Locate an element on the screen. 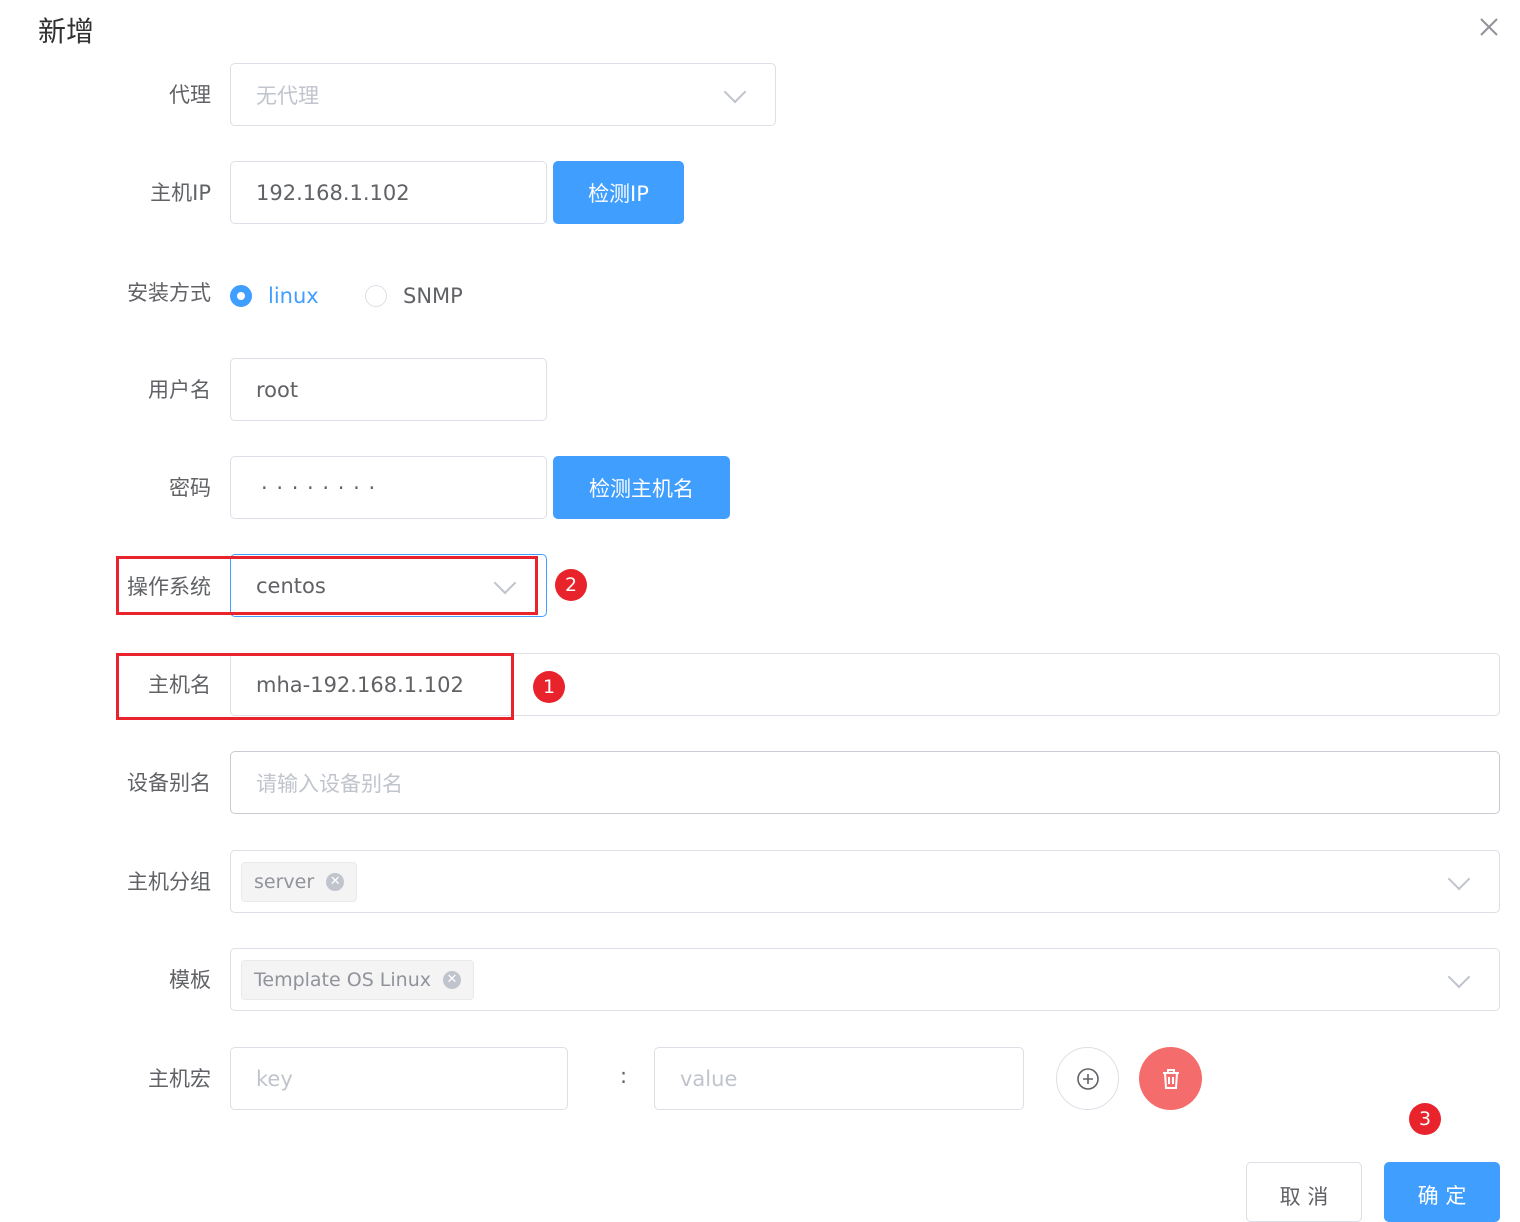 The image size is (1520, 1222). radio-snmp: SNMP is located at coordinates (414, 296).